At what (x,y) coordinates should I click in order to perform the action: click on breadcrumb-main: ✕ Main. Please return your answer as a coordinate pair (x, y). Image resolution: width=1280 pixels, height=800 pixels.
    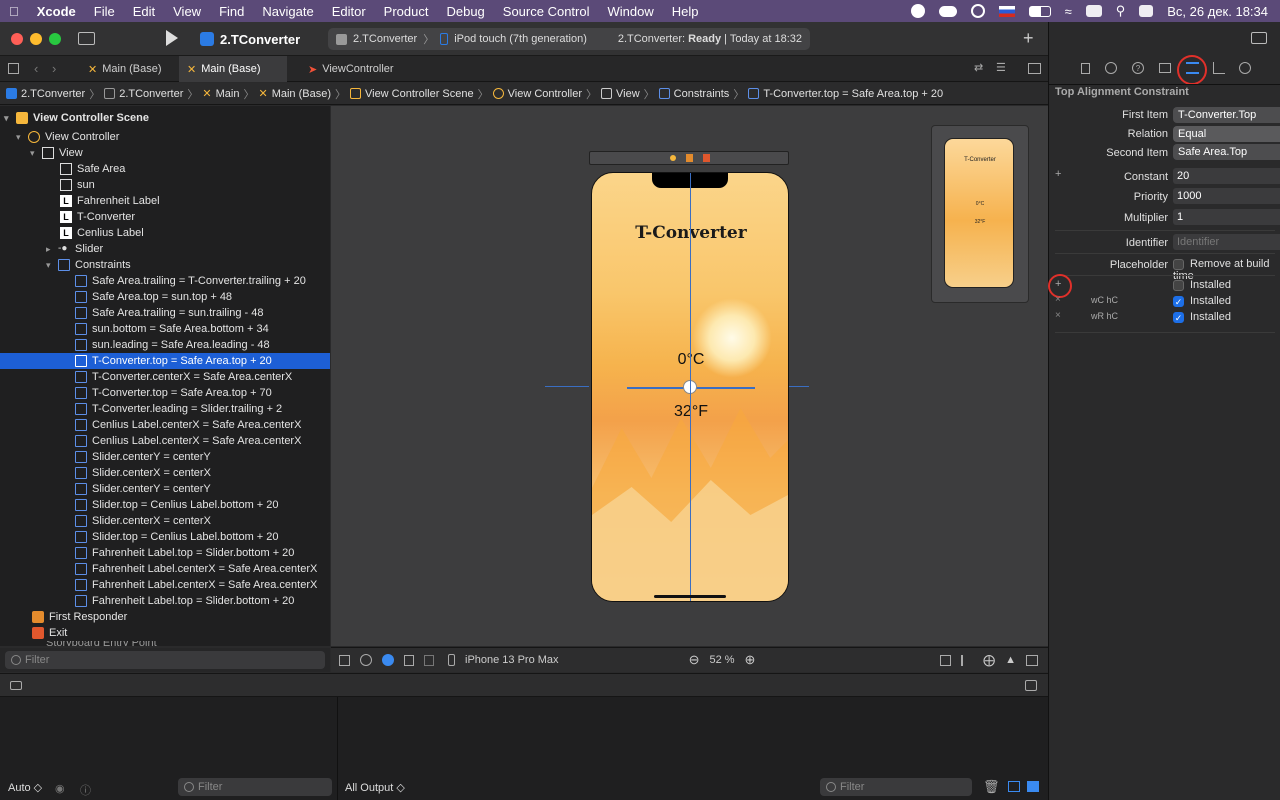
    Looking at the image, I should click on (220, 94).